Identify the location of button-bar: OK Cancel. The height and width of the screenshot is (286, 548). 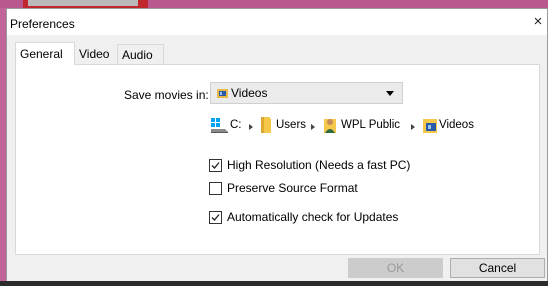
(277, 269).